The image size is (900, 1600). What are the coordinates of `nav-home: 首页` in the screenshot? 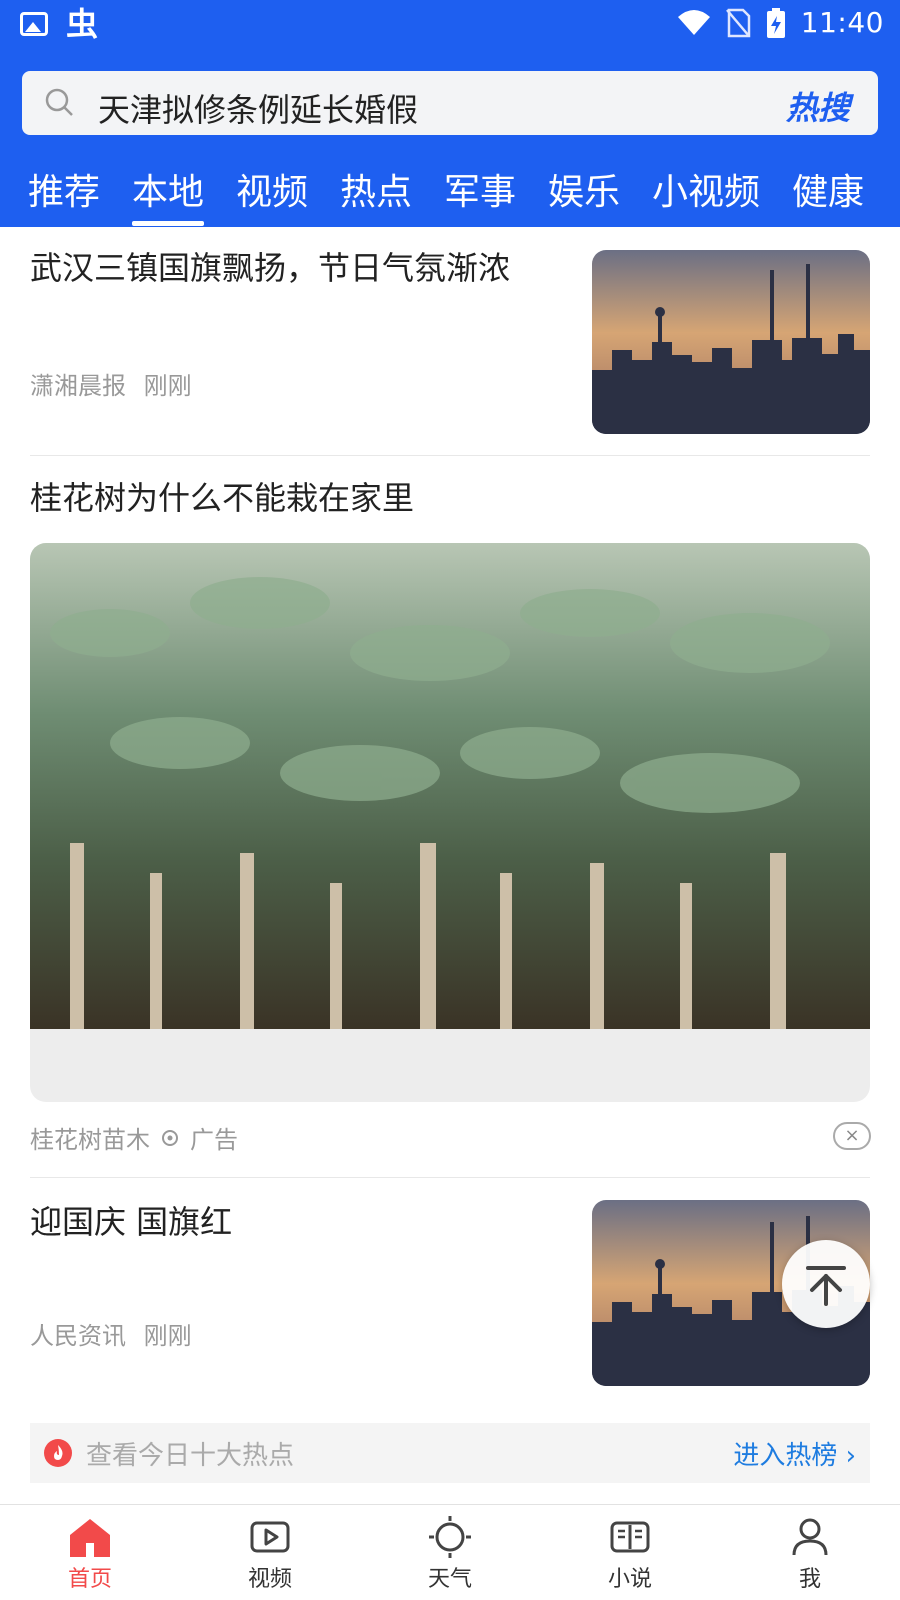 It's located at (90, 1552).